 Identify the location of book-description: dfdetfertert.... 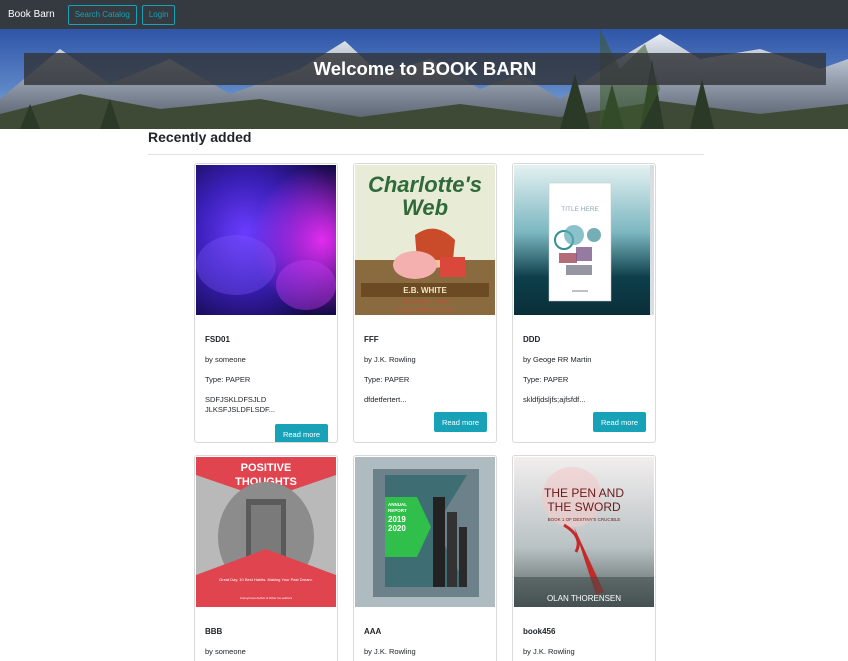
(385, 399).